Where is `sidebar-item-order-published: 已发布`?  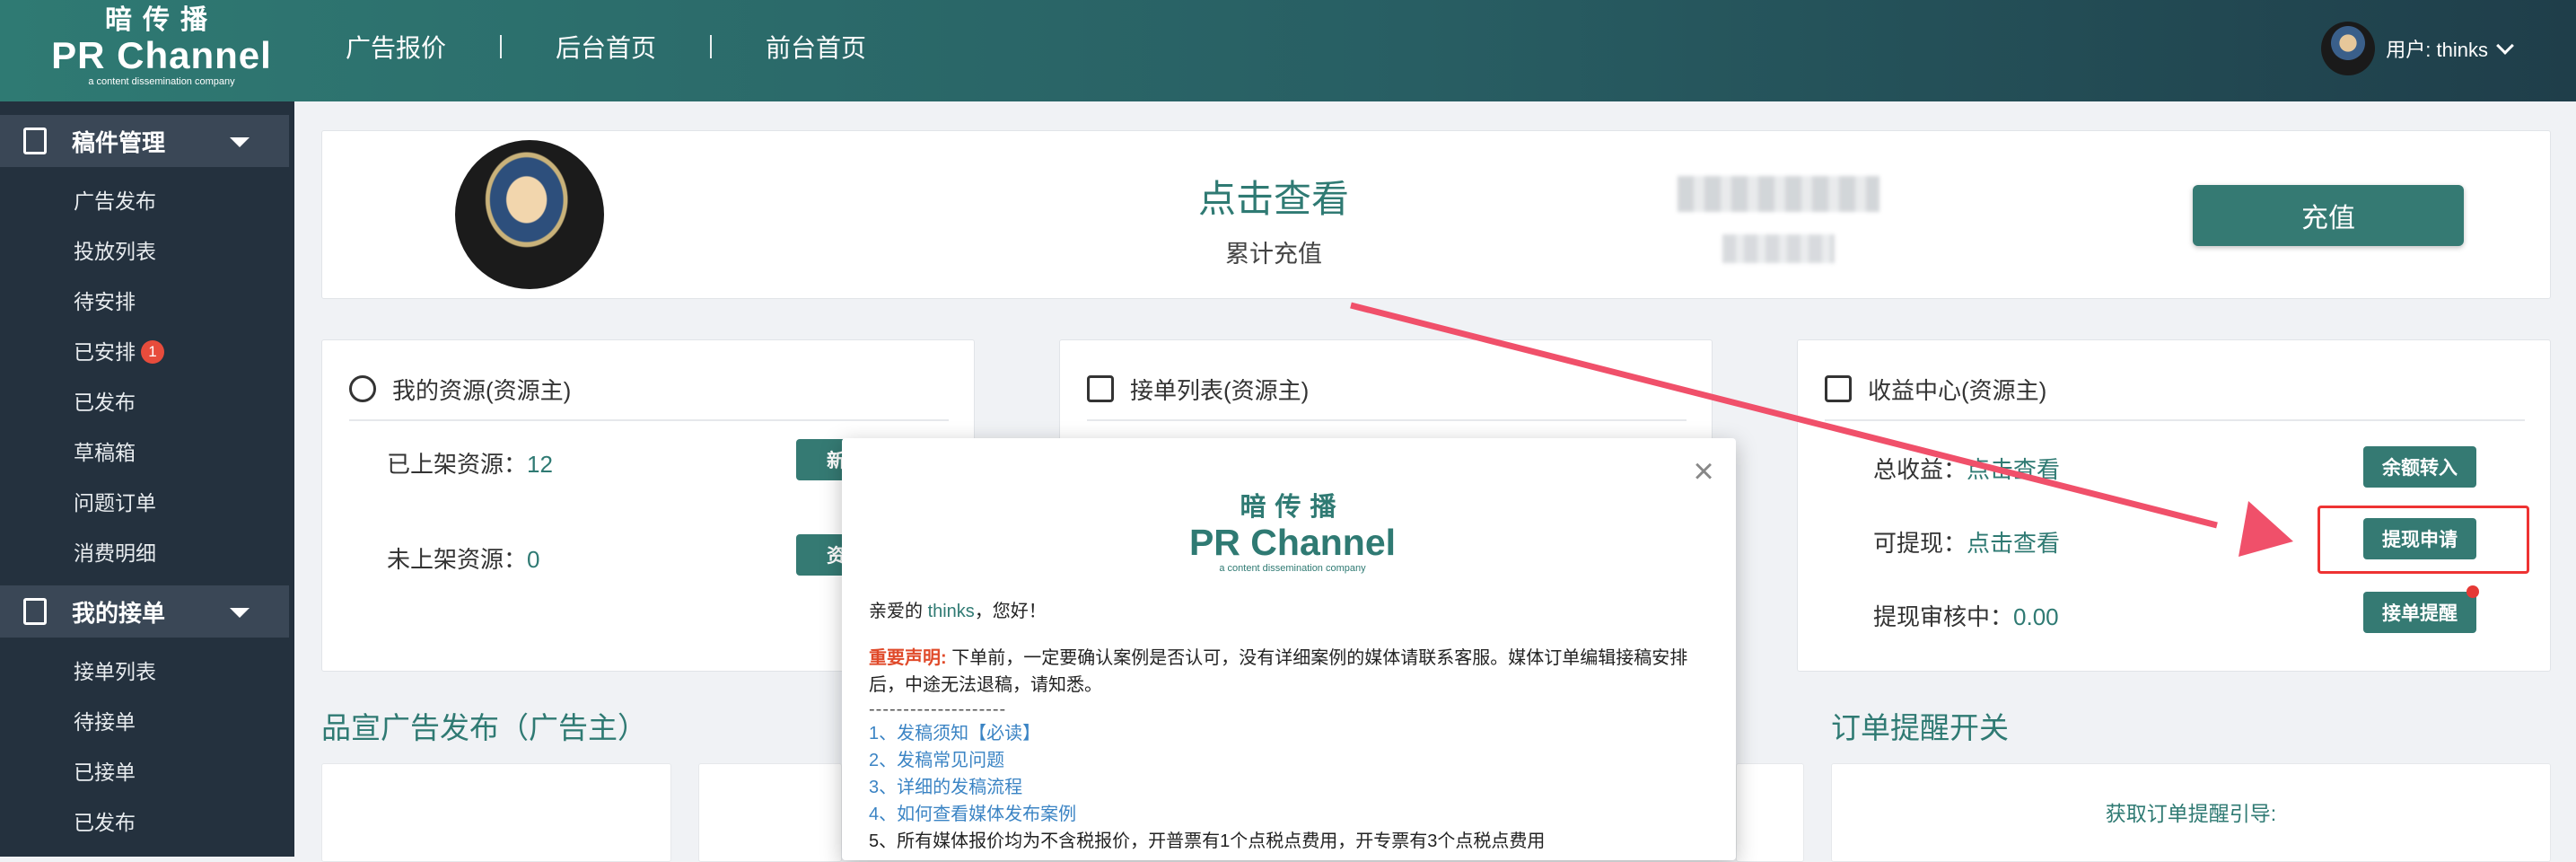
sidebar-item-order-published: 已发布 is located at coordinates (147, 822).